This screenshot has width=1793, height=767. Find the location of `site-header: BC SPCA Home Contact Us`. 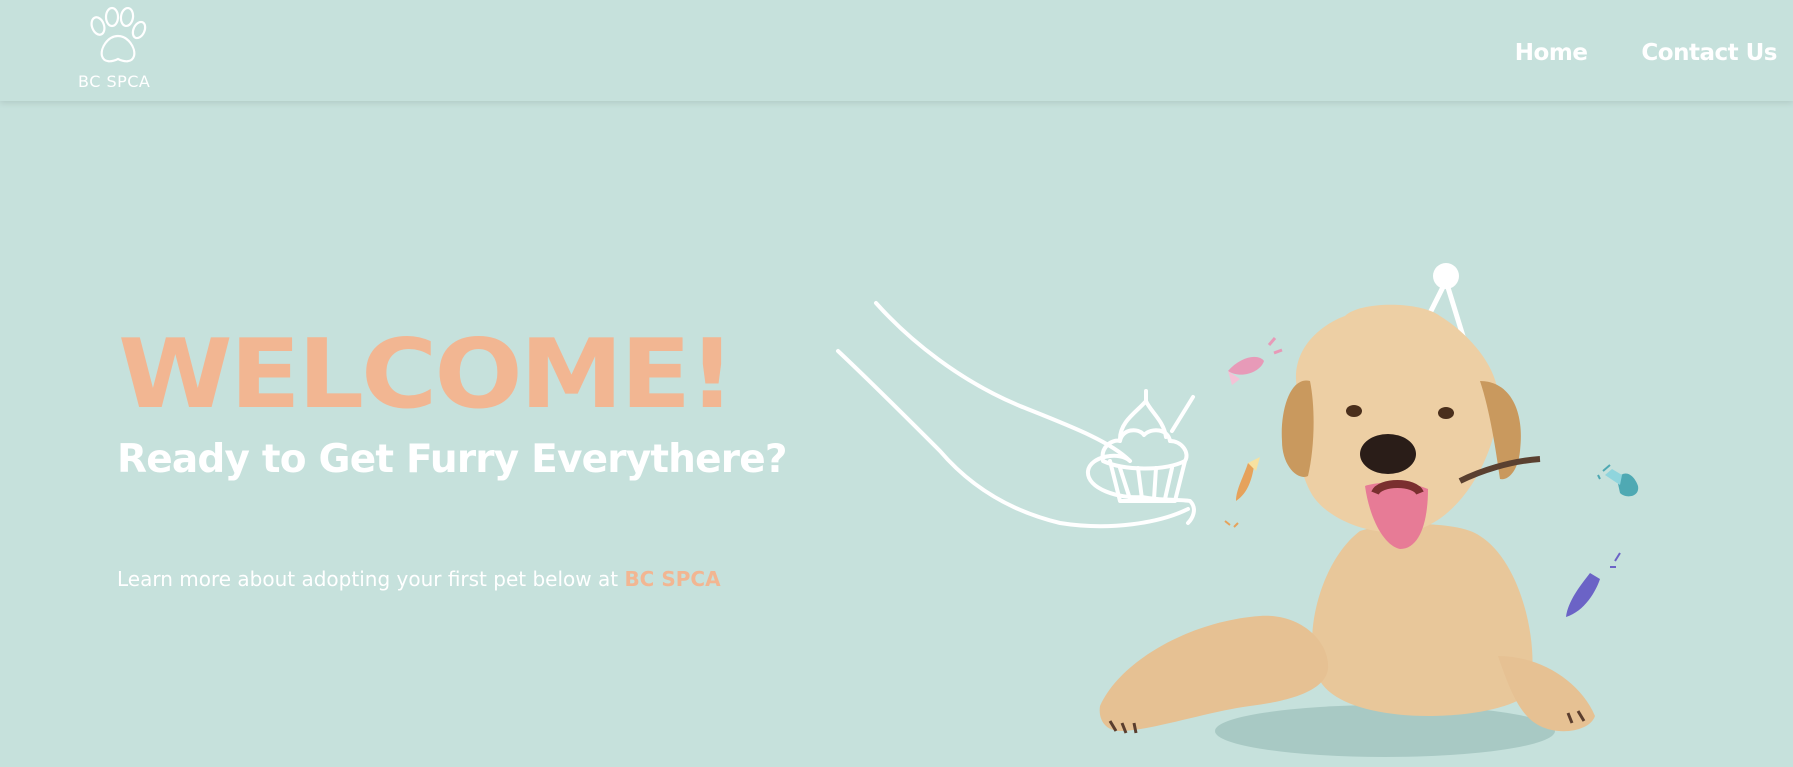

site-header: BC SPCA Home Contact Us is located at coordinates (896, 50).